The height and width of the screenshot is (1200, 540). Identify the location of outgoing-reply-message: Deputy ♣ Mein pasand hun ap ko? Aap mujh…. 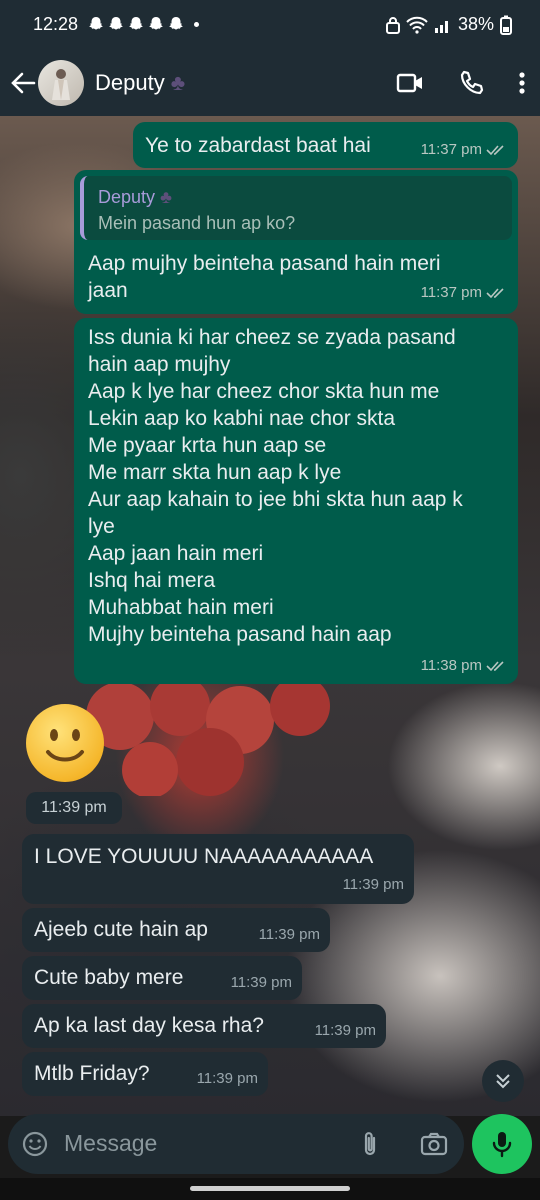
(296, 242).